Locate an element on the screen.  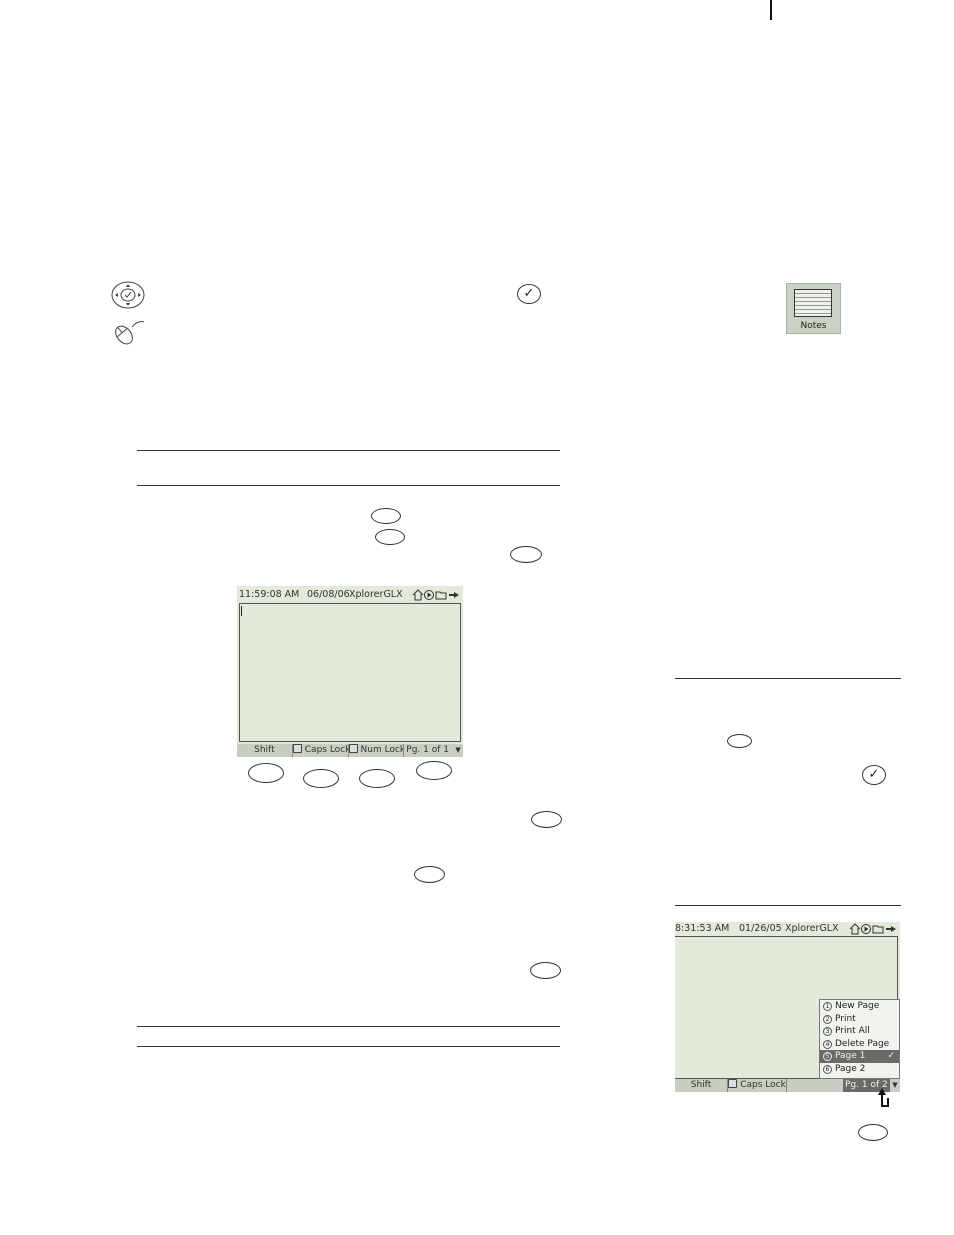
menu-item-print: 2 Print is located at coordinates (859, 1019).